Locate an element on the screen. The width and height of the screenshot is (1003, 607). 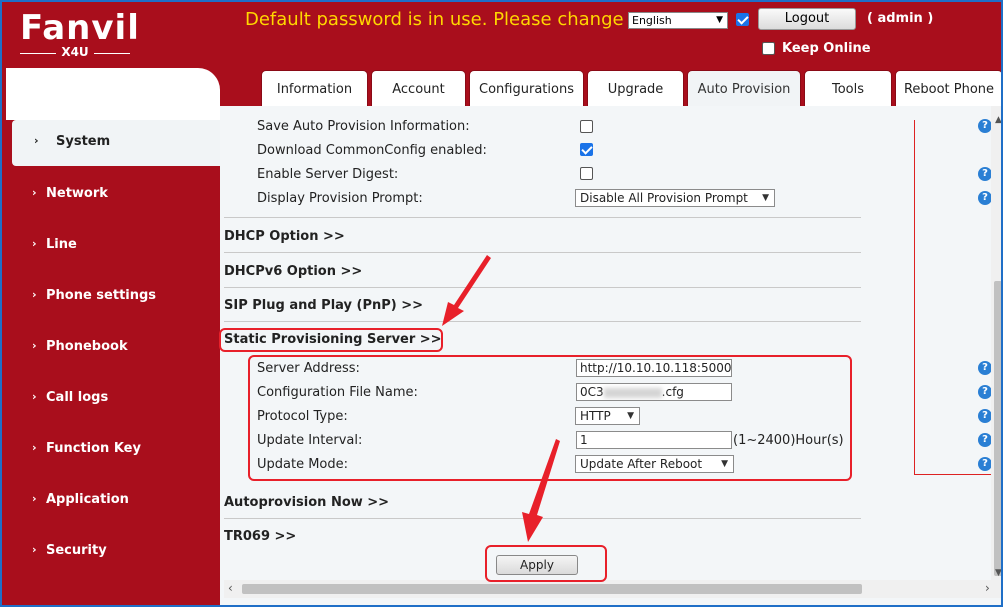
display-prompt-label: Display Provision Prompt: is located at coordinates (340, 198).